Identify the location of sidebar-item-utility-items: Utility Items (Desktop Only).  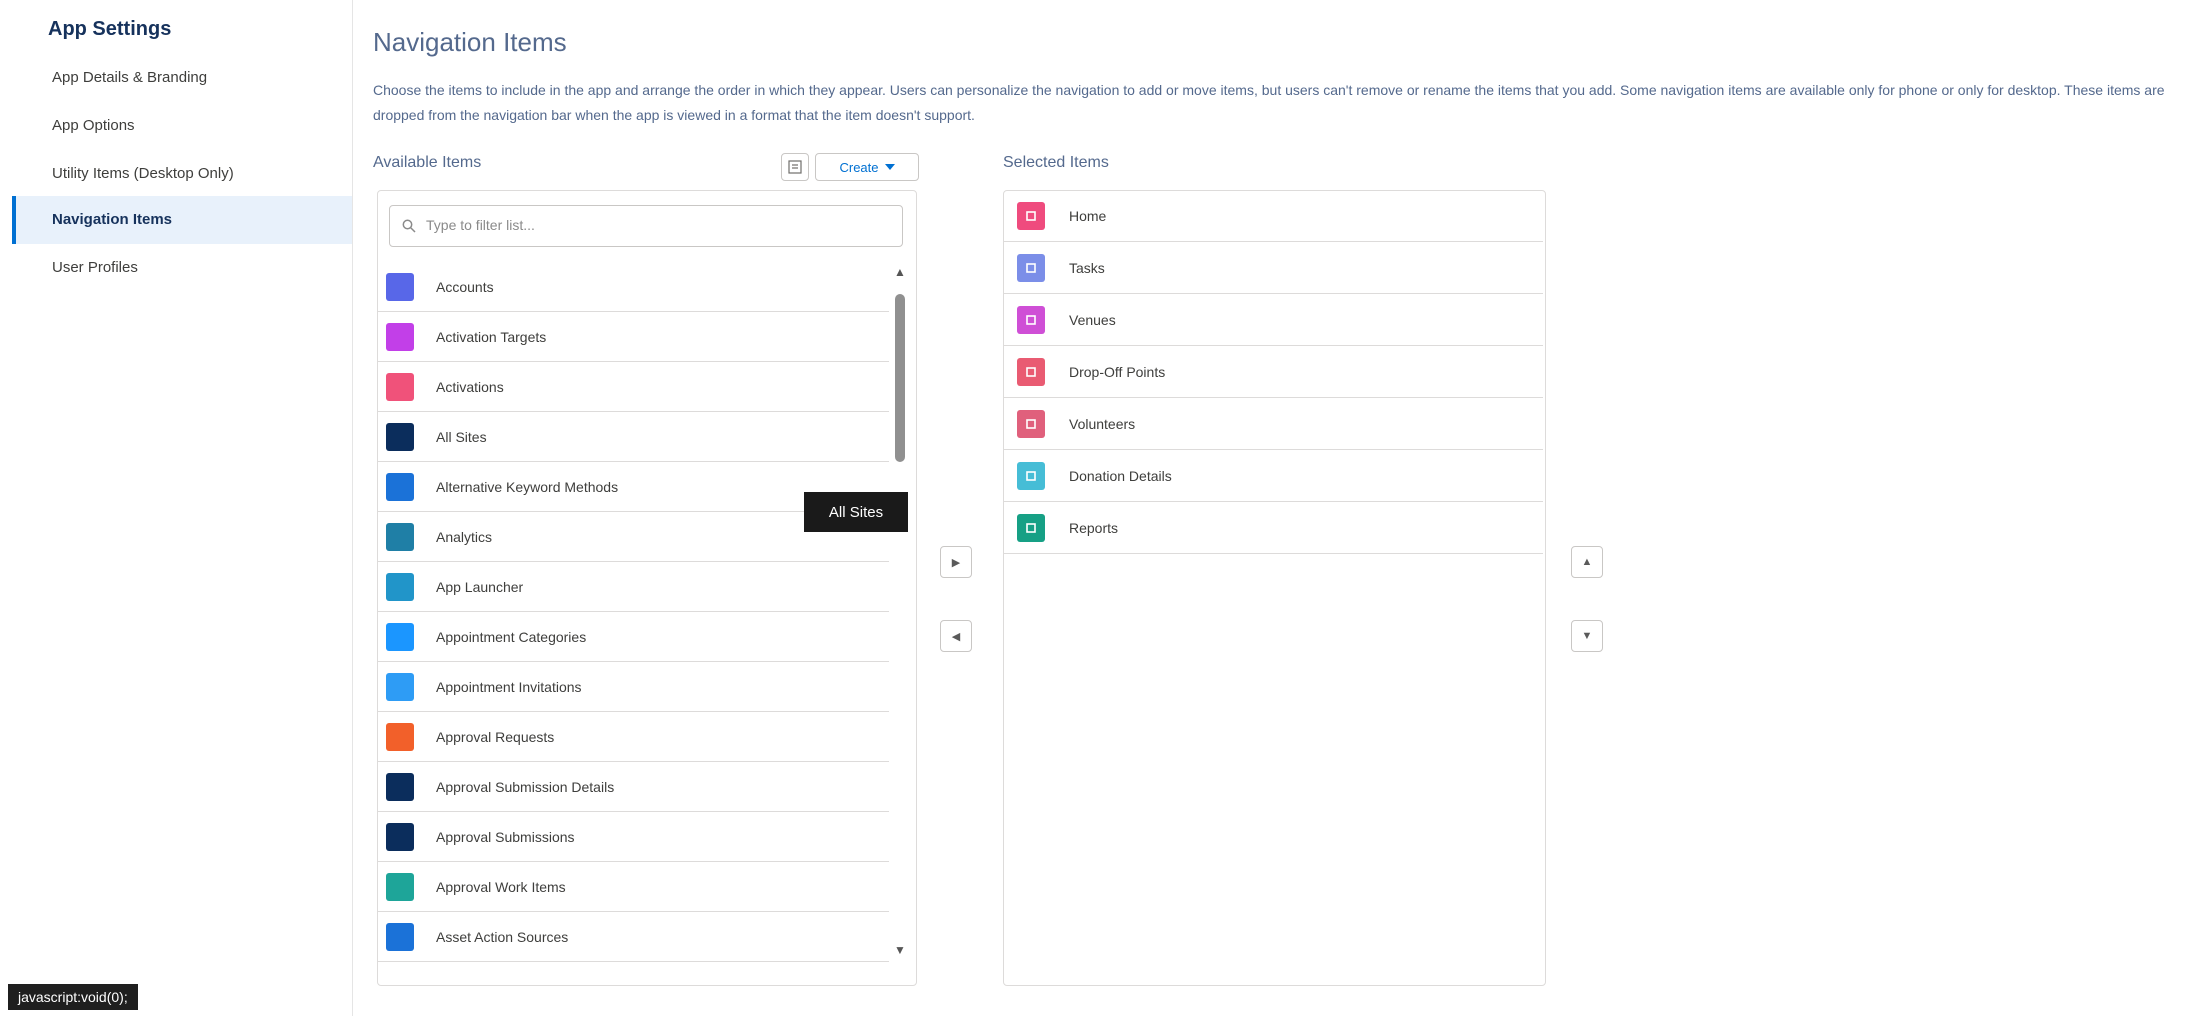
(182, 174).